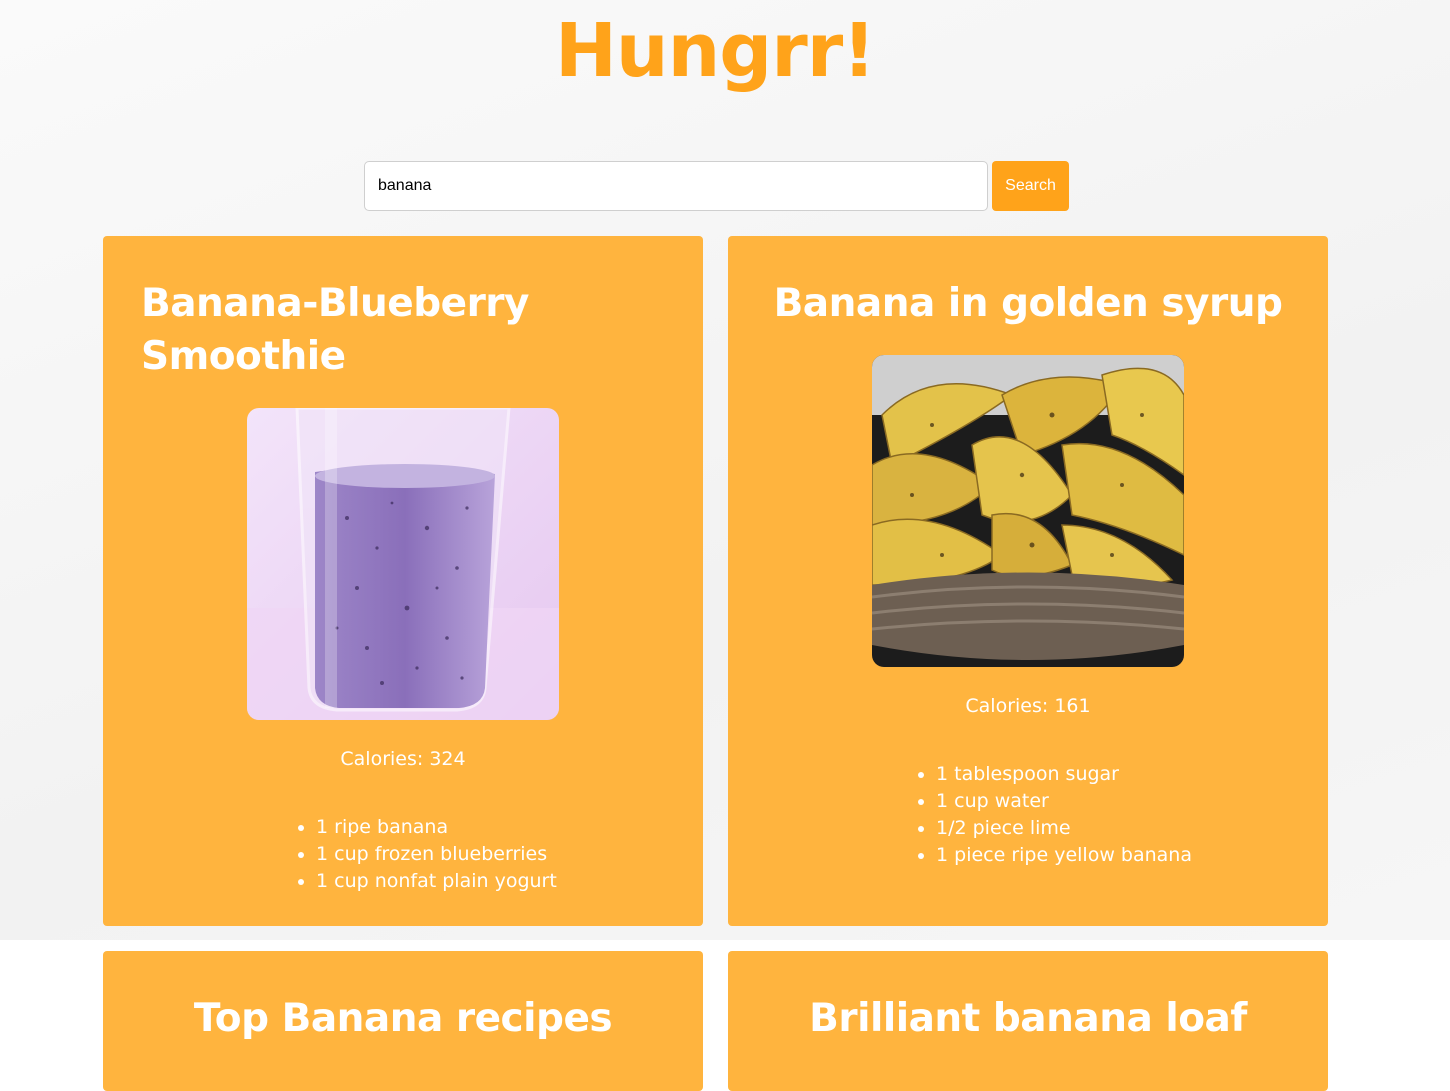 The image size is (1450, 1091). Describe the element at coordinates (403, 1018) in the screenshot. I see `recipe-title: Top Banana recipes` at that location.